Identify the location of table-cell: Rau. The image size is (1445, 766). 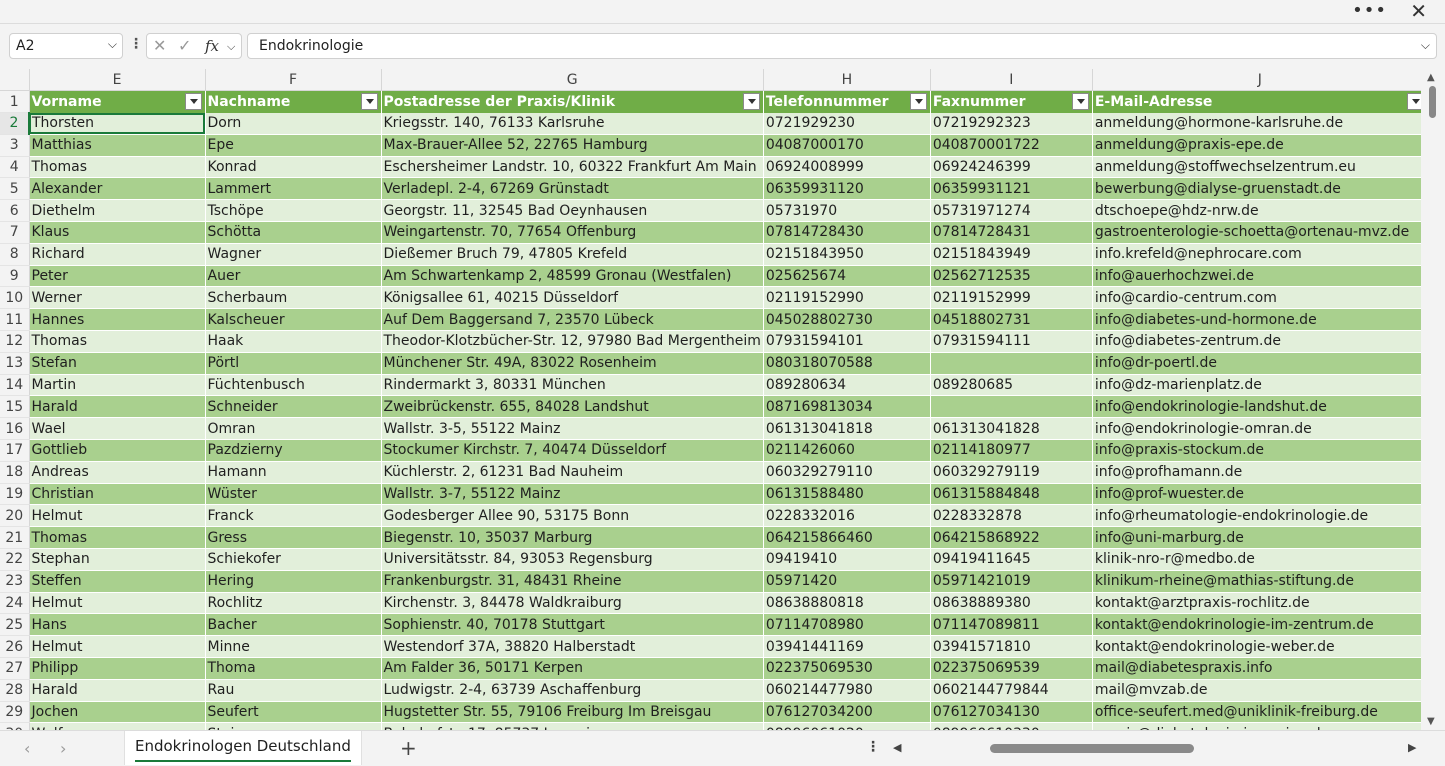
(293, 690).